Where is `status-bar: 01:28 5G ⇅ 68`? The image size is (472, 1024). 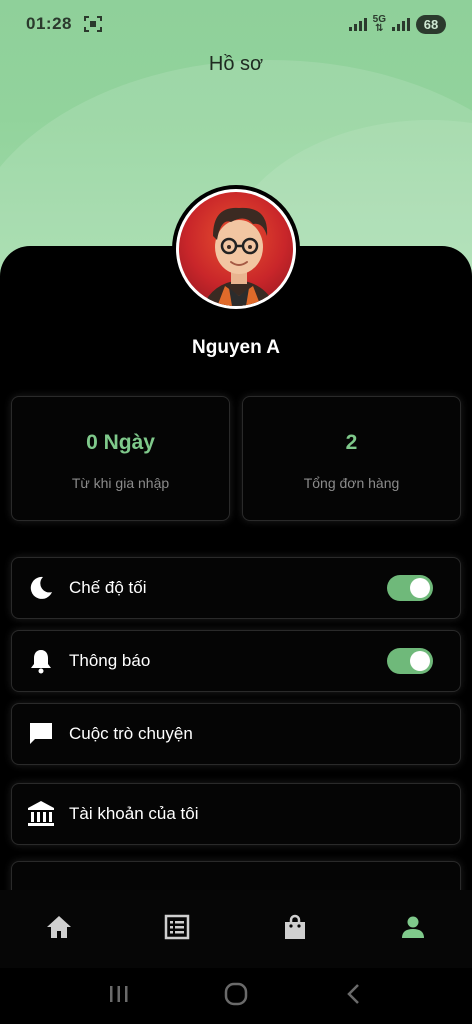
status-bar: 01:28 5G ⇅ 68 is located at coordinates (236, 24).